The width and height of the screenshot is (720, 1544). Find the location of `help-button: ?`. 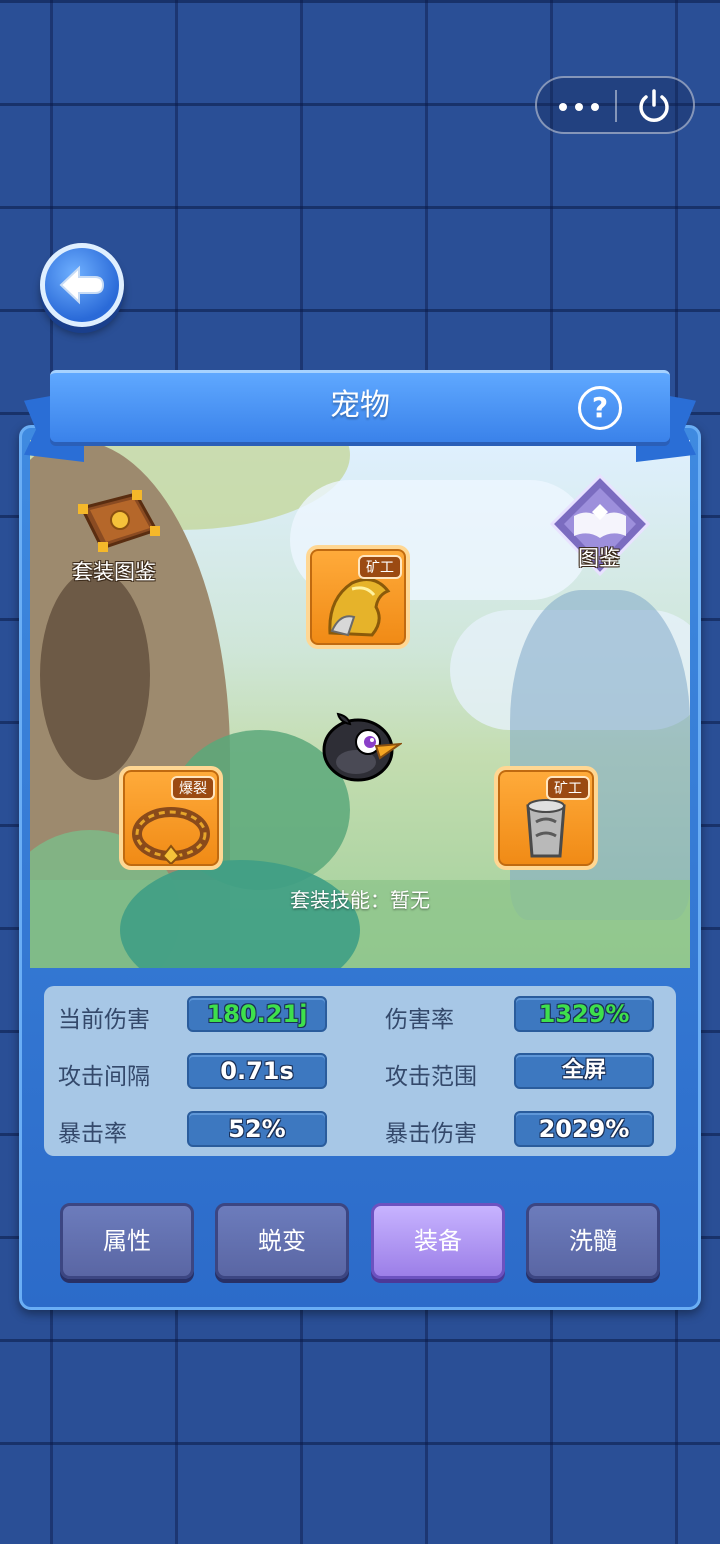

help-button: ? is located at coordinates (600, 408).